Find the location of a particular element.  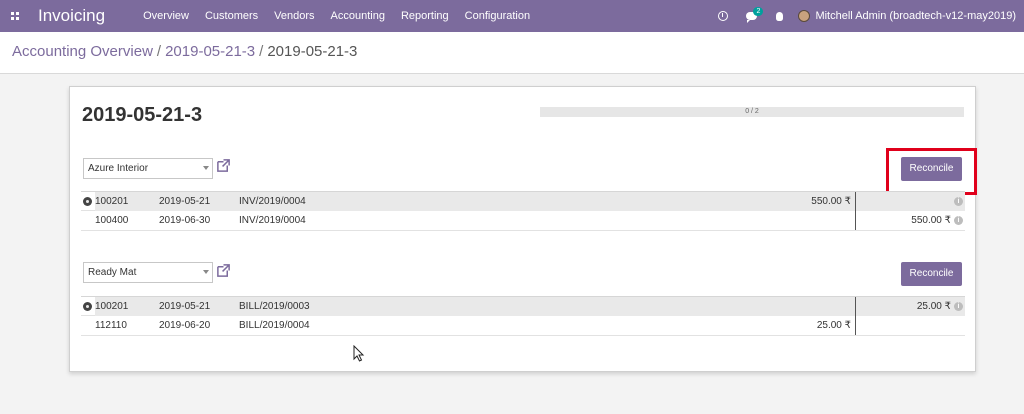

menu-accounting: Accounting is located at coordinates (358, 16).